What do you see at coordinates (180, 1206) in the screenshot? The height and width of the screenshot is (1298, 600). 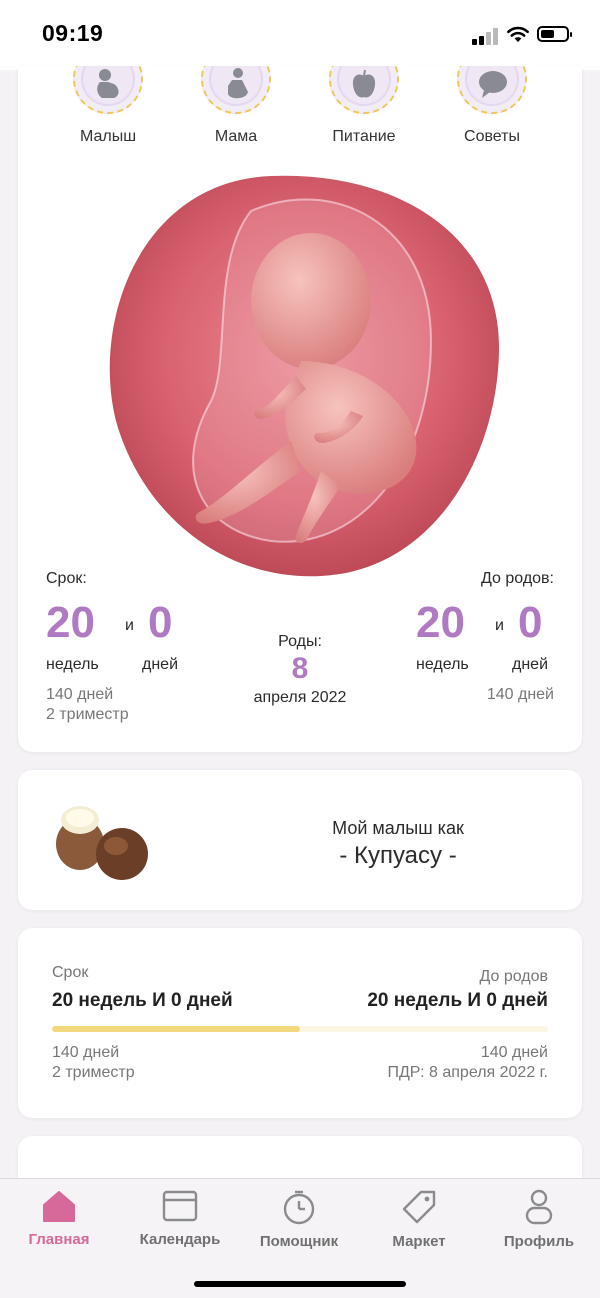 I see `calendar-icon` at bounding box center [180, 1206].